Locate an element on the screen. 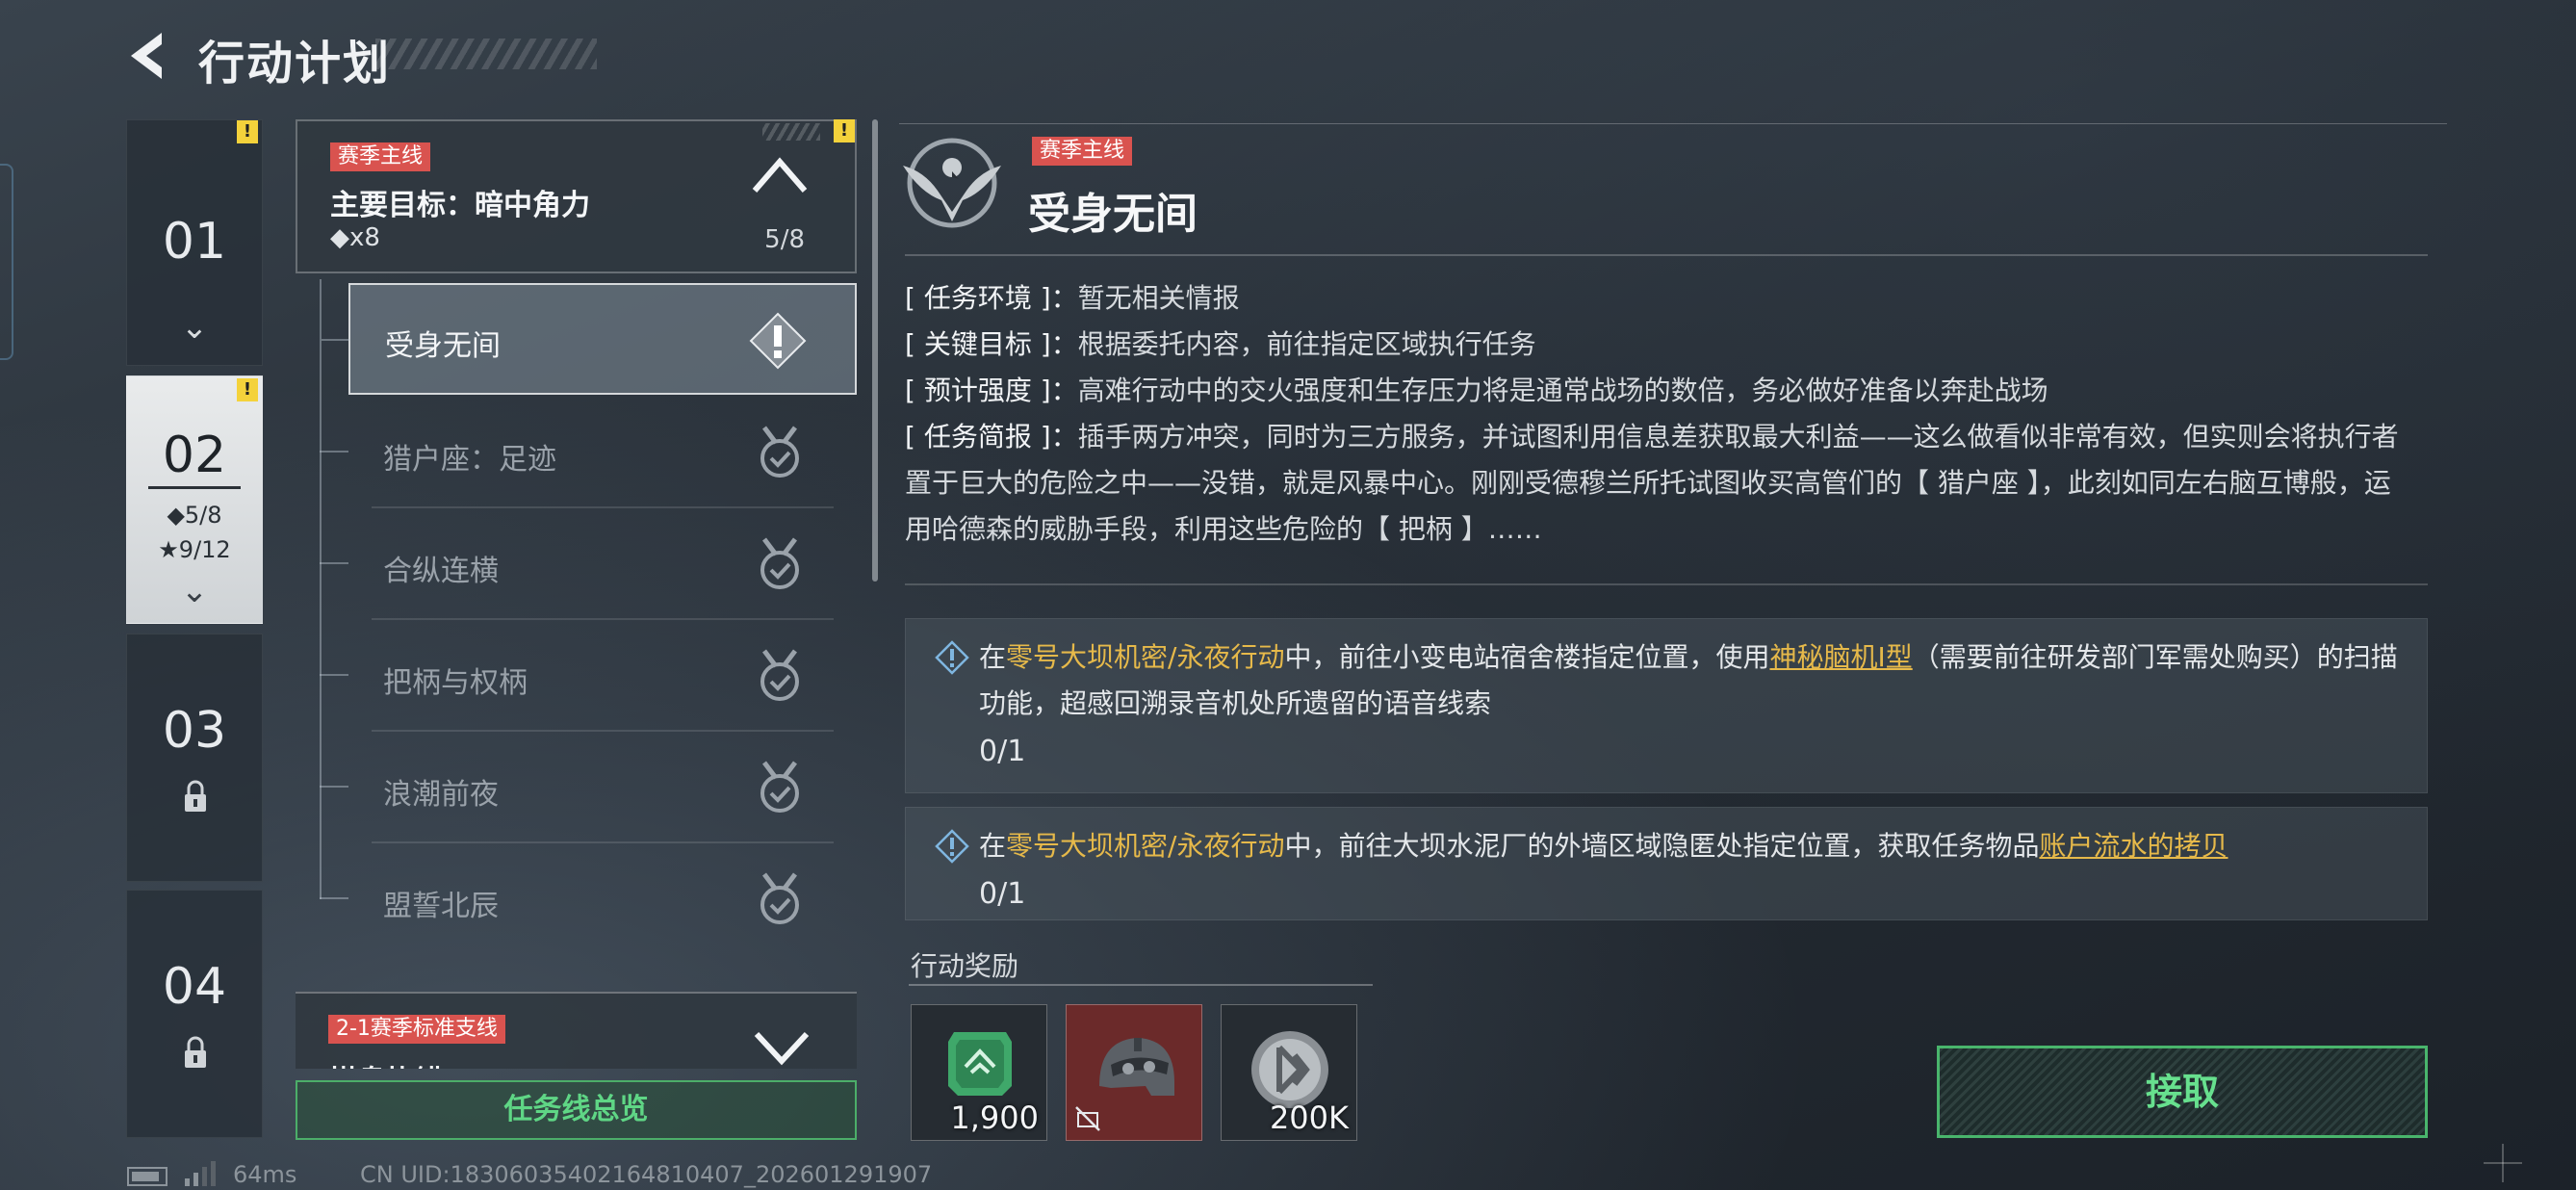  reward-quantity: 200K is located at coordinates (1309, 1117).